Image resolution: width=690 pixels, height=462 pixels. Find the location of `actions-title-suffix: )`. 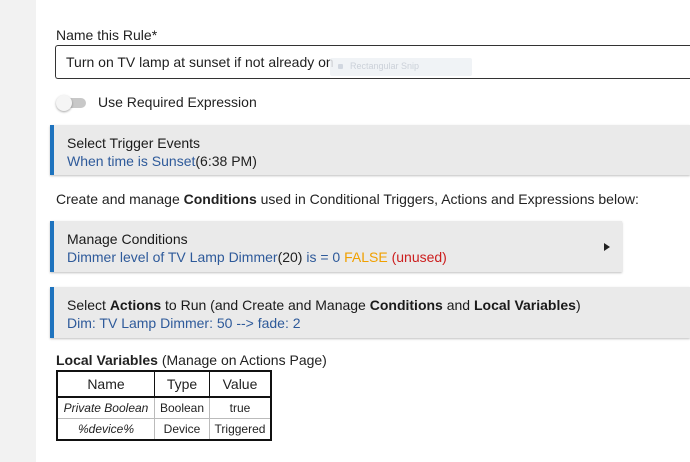

actions-title-suffix: ) is located at coordinates (578, 305).